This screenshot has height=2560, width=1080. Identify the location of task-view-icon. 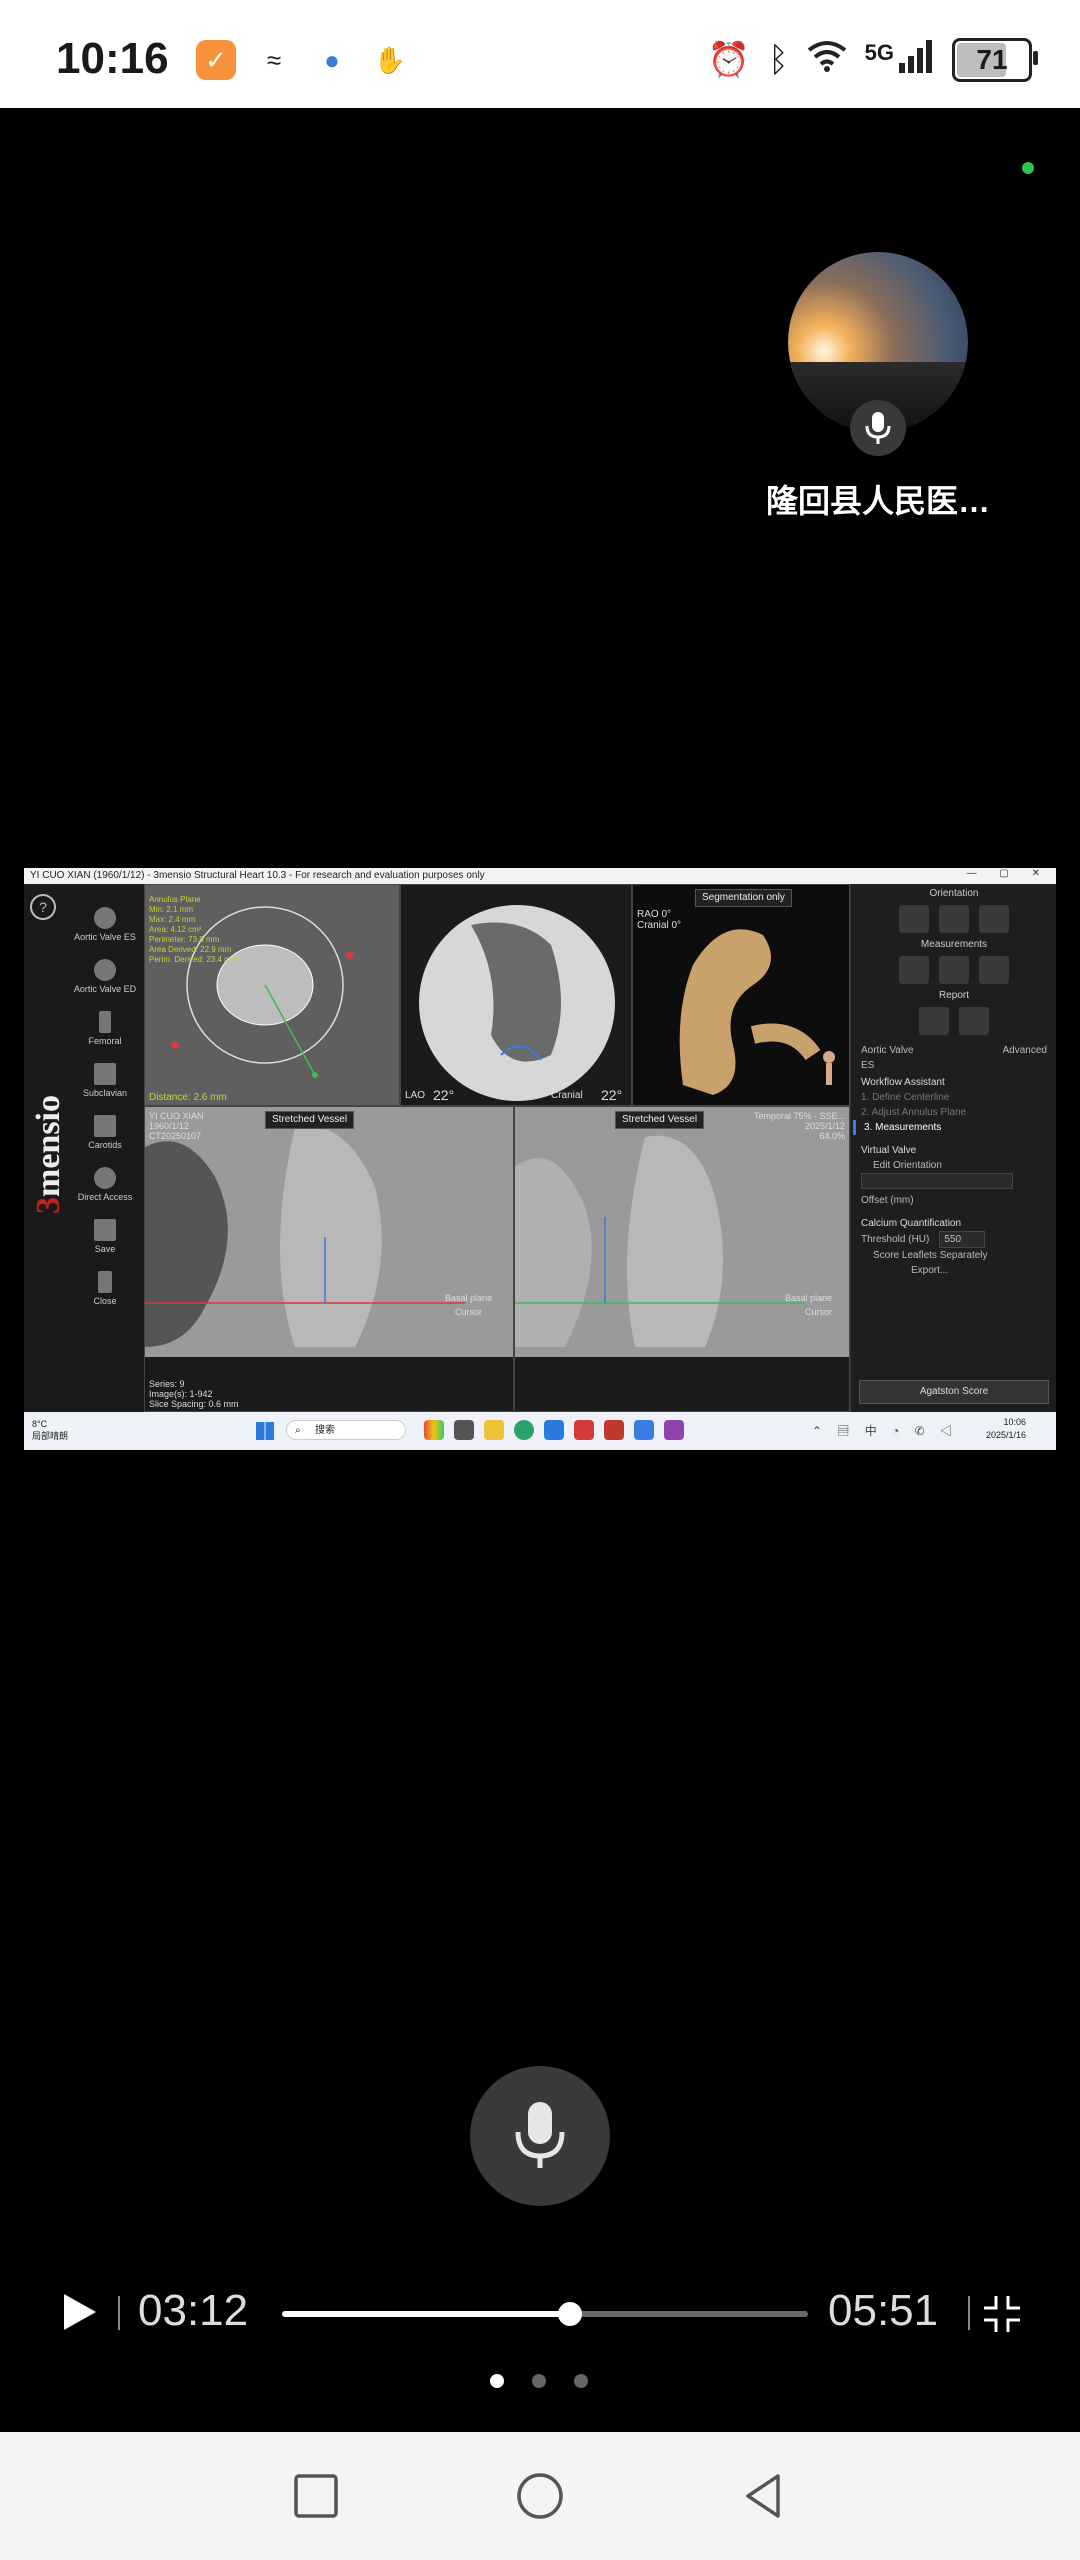
(464, 1430).